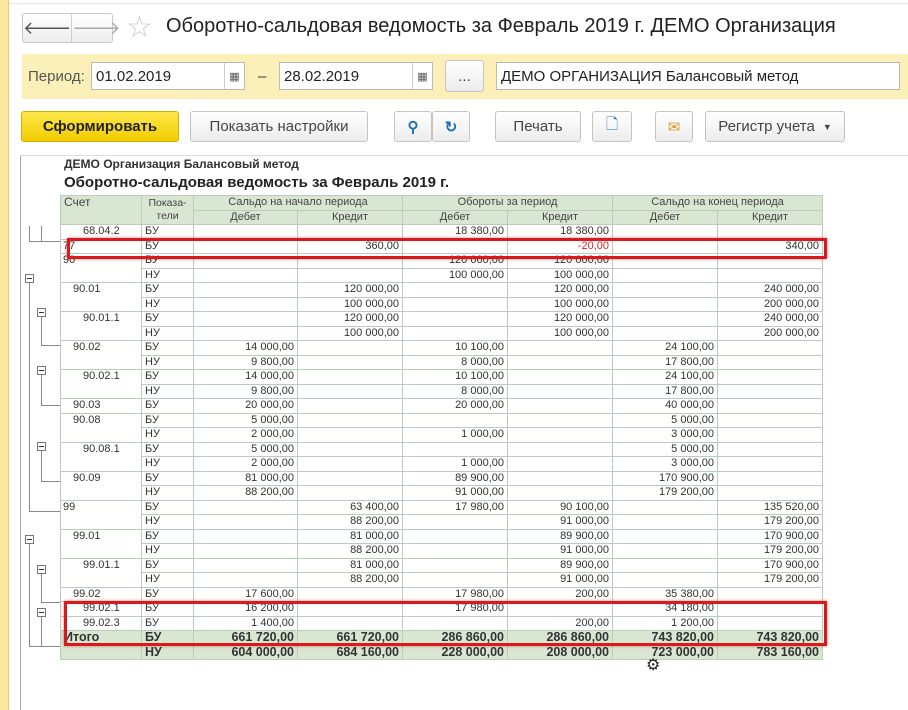  Describe the element at coordinates (455, 435) in the screenshot. I see `turnover-debit-cell: 1 000,00` at that location.